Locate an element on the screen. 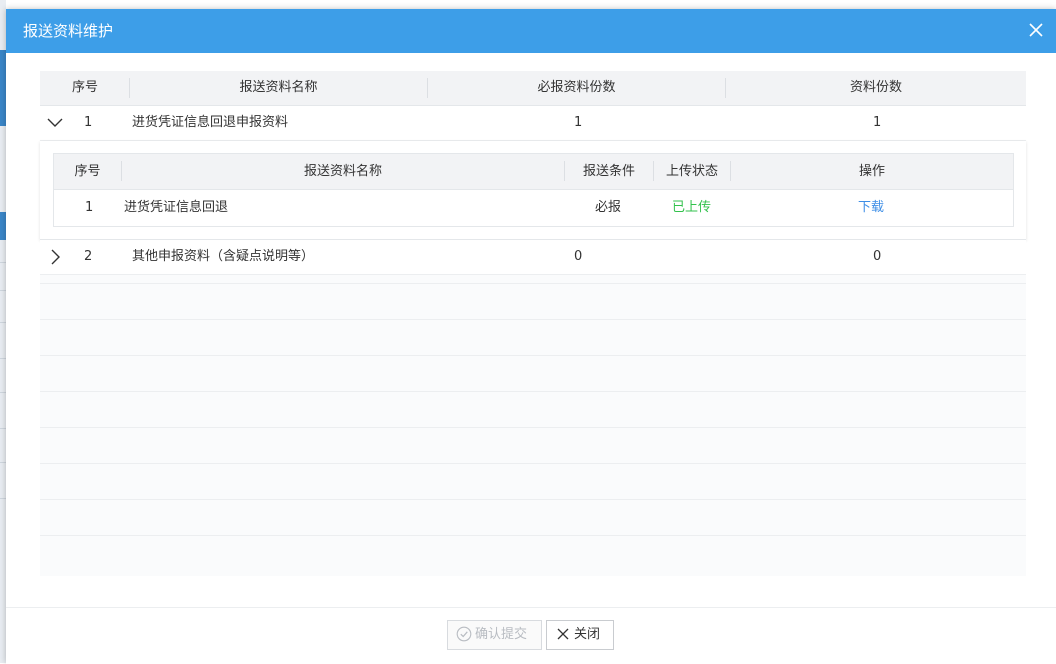 The image size is (1056, 664). detail-header-name: 报送资料名称 is located at coordinates (342, 171).